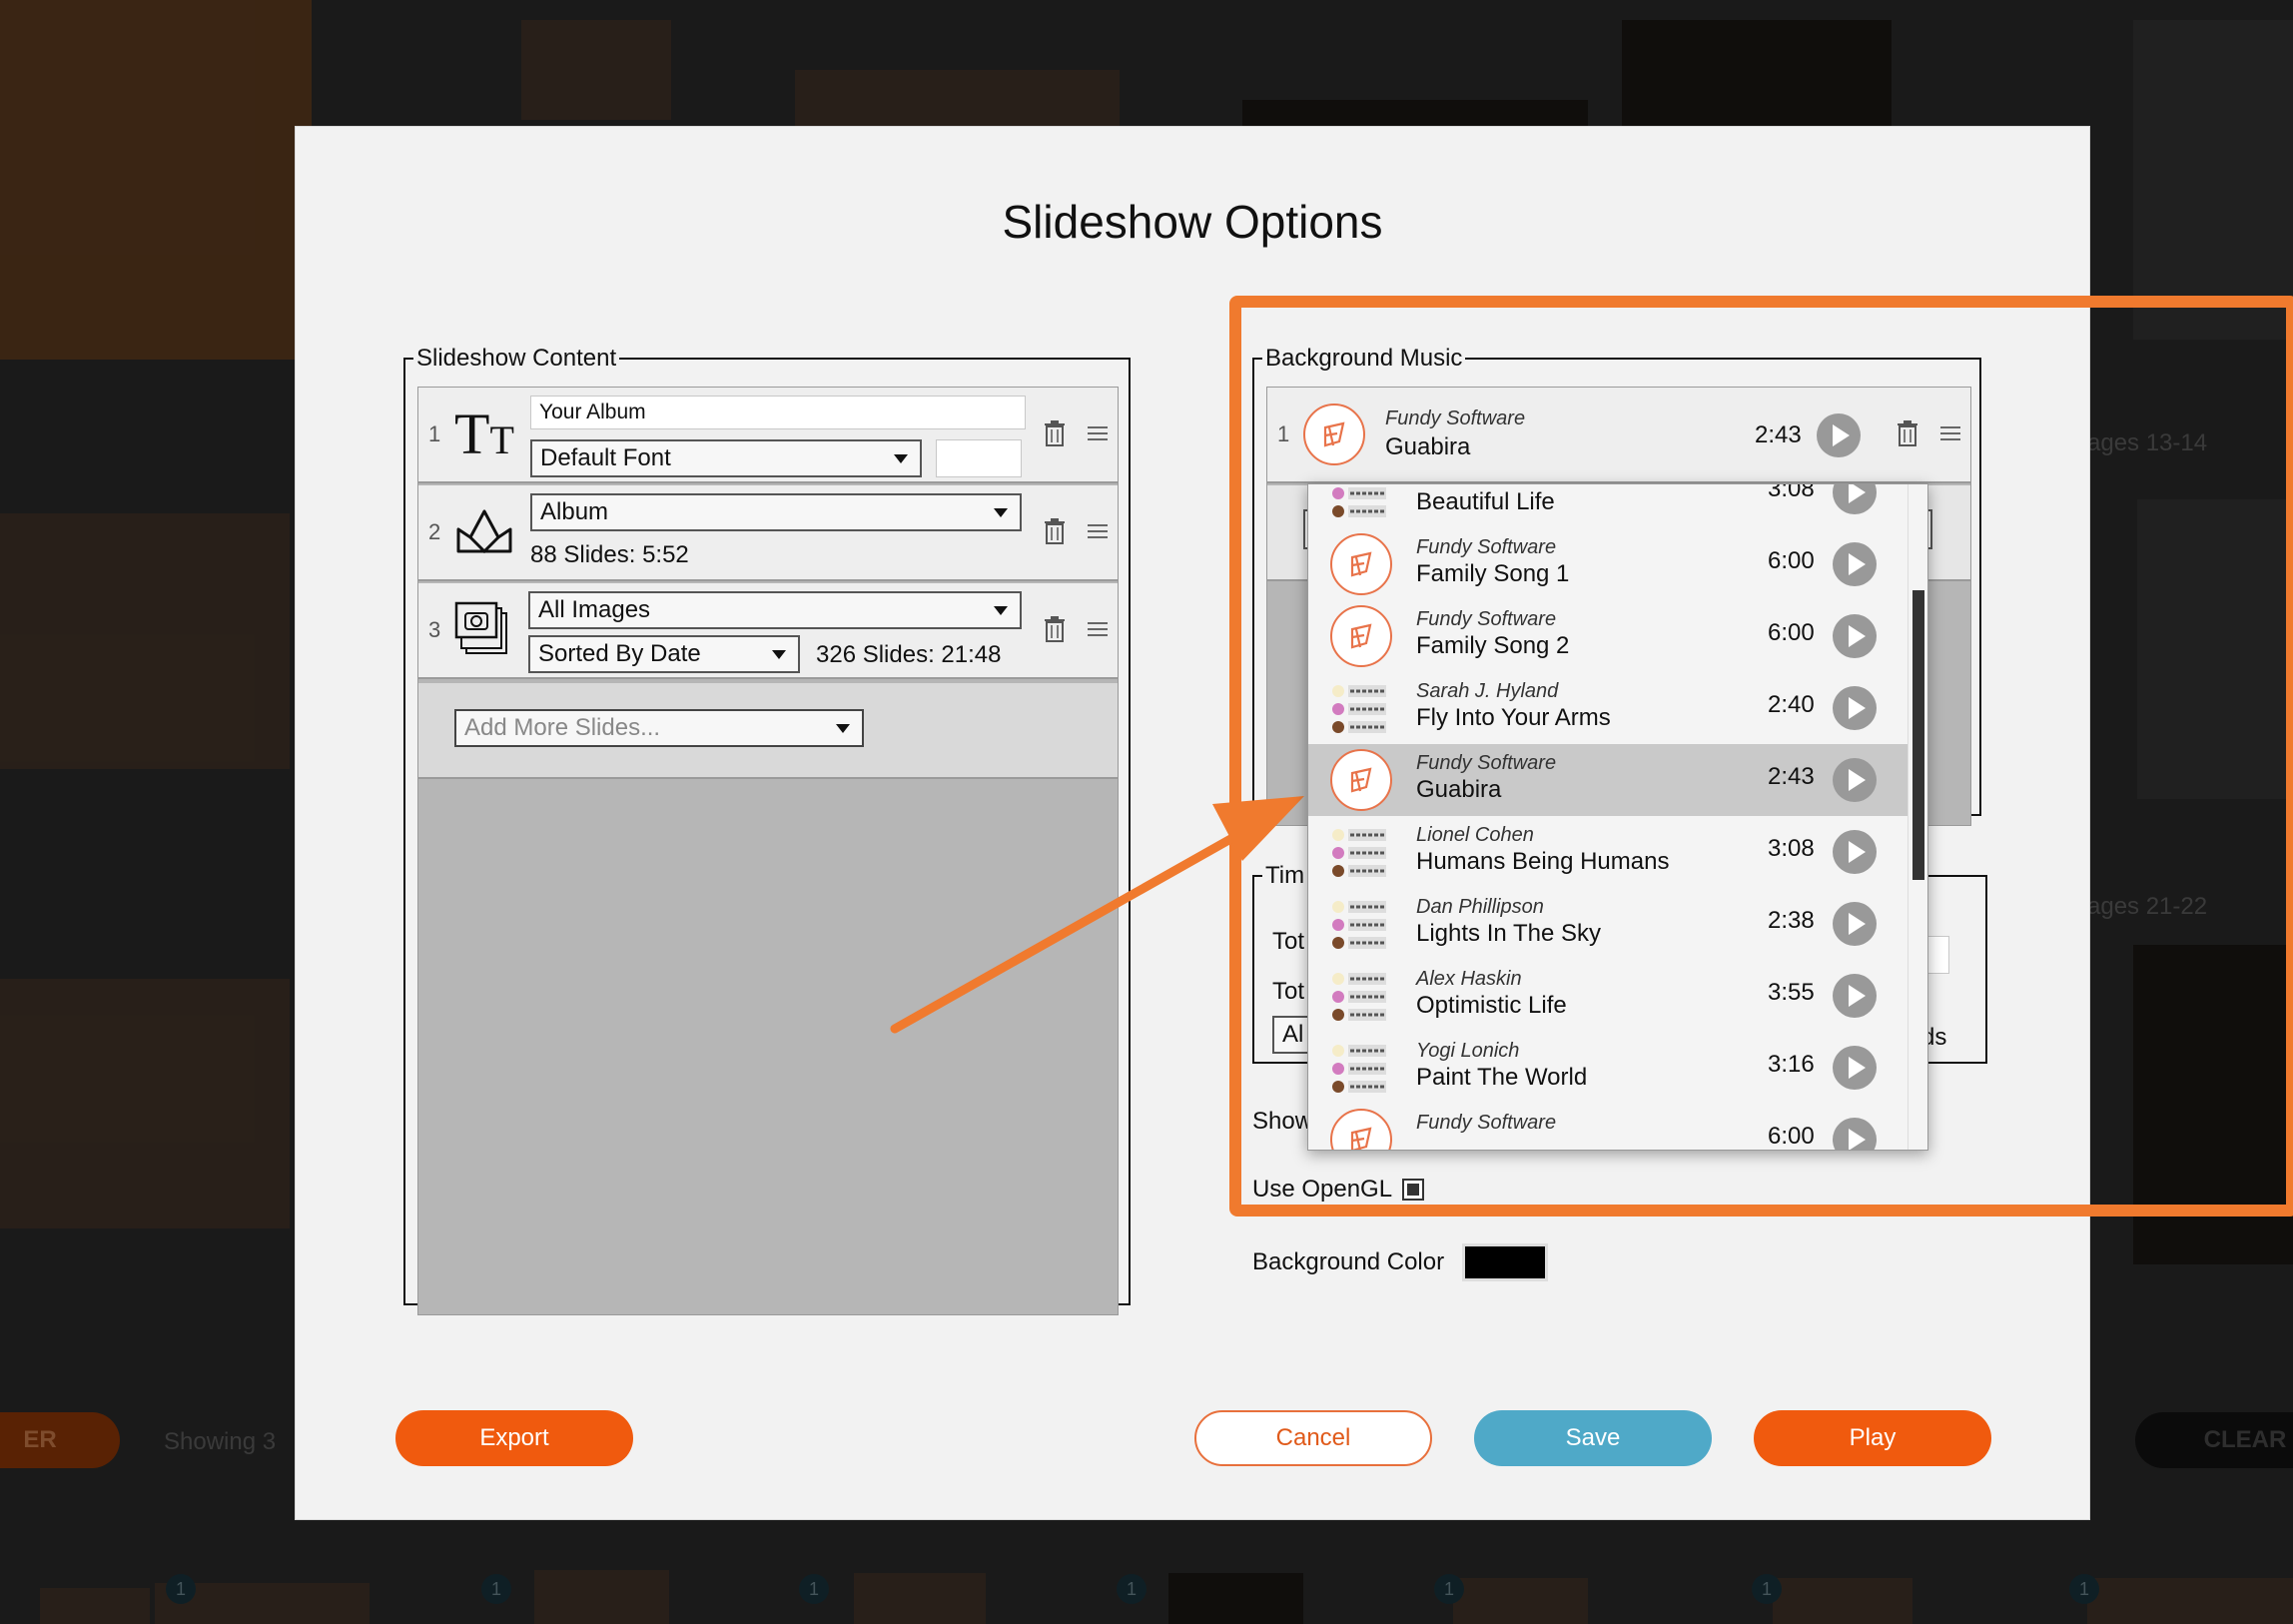 The height and width of the screenshot is (1624, 2293). I want to click on music-option-duration: 3:55, so click(1791, 993).